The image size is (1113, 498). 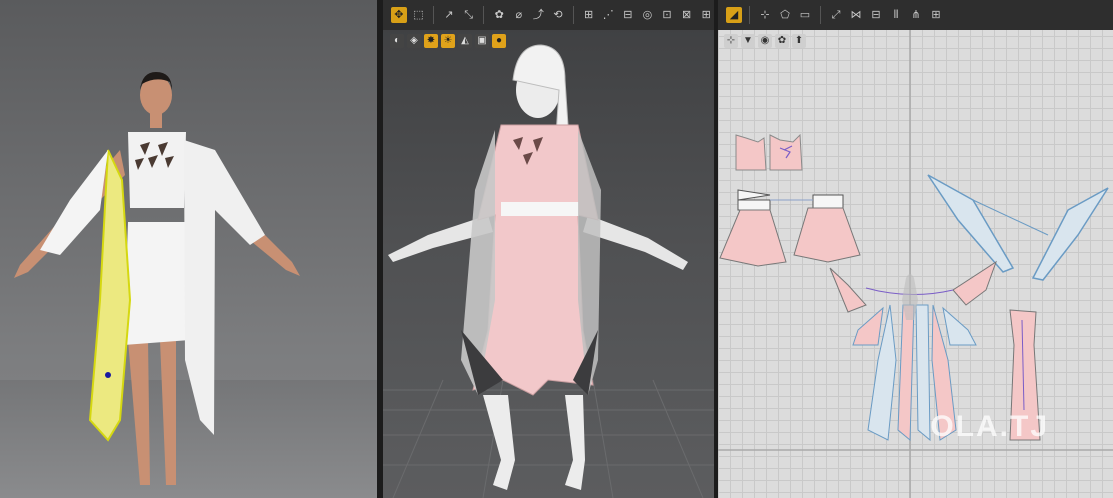 I want to click on trace-icon: ⊞, so click(x=936, y=15).